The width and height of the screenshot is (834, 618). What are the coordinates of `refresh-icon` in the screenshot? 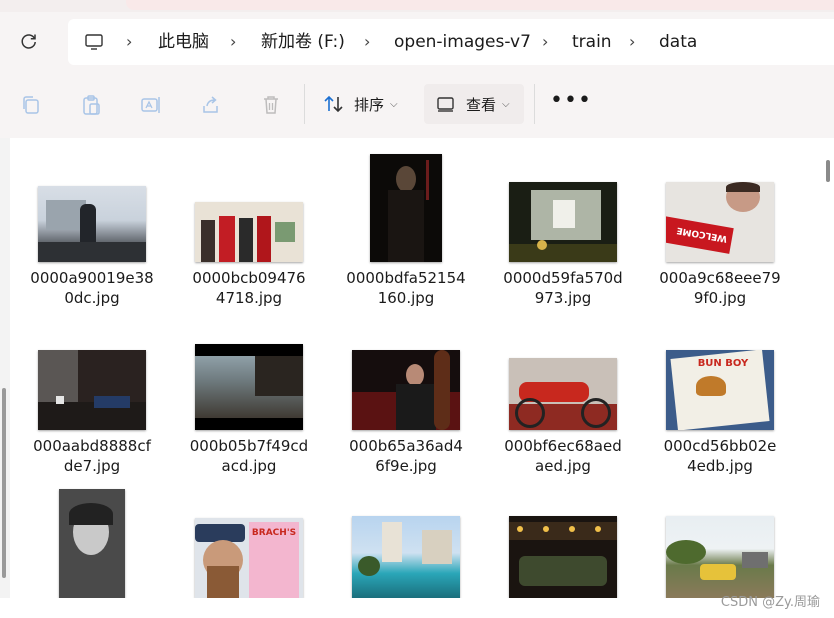 It's located at (28, 41).